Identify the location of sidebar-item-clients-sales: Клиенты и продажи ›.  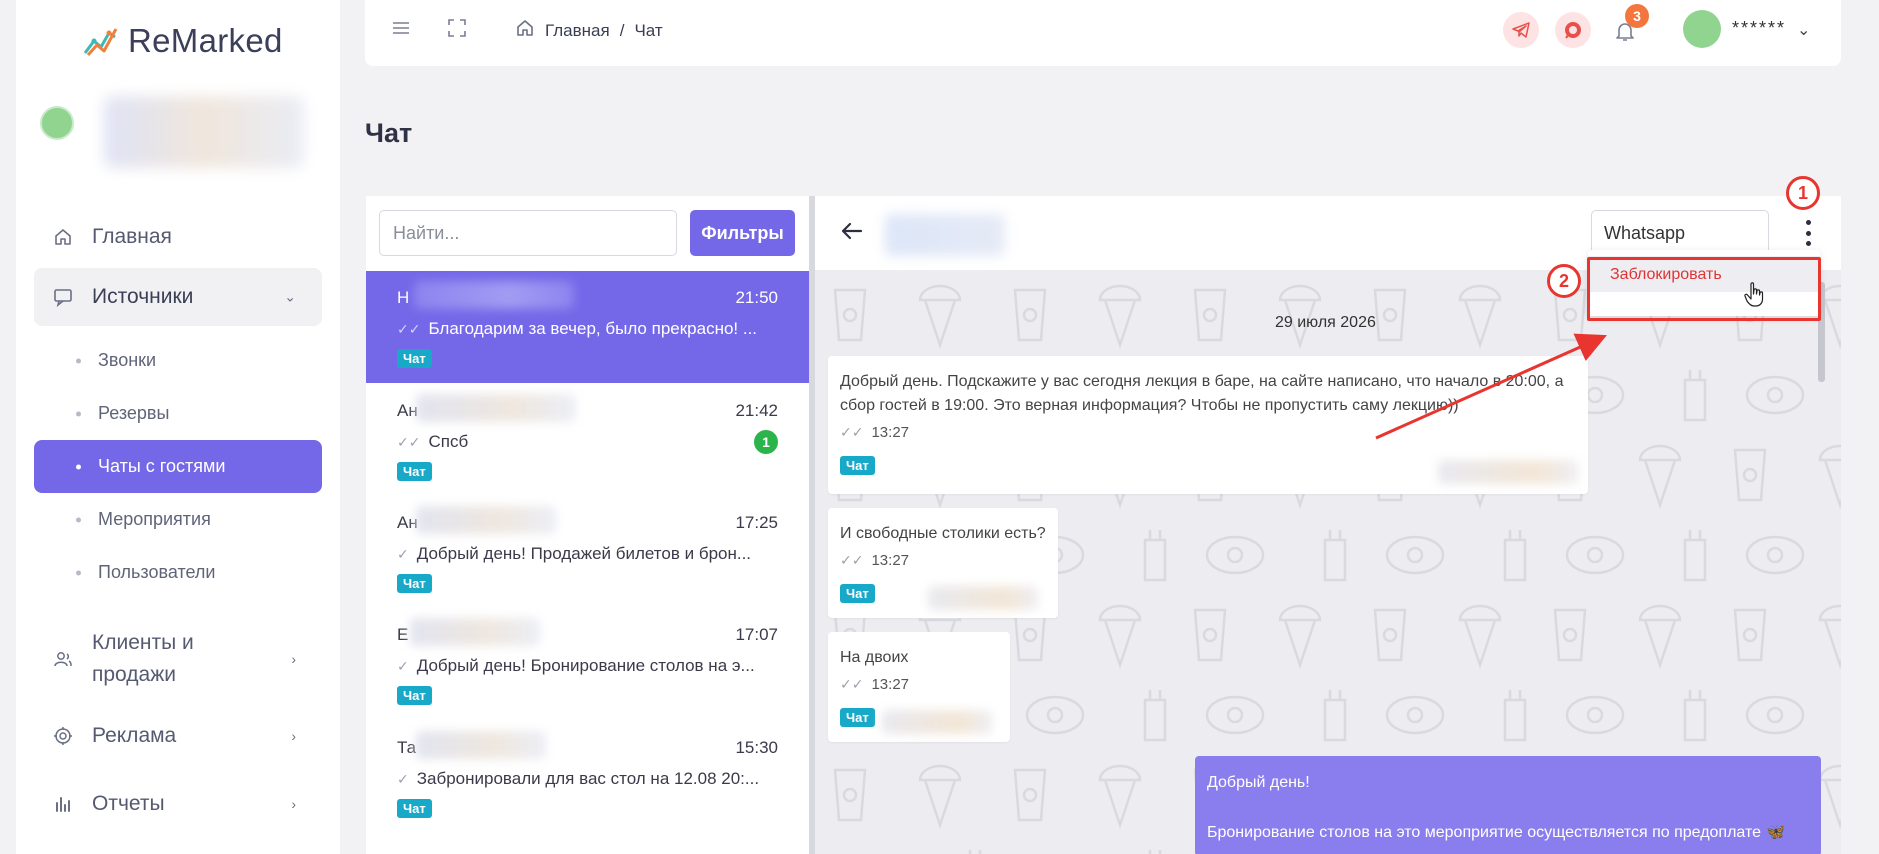
(178, 659).